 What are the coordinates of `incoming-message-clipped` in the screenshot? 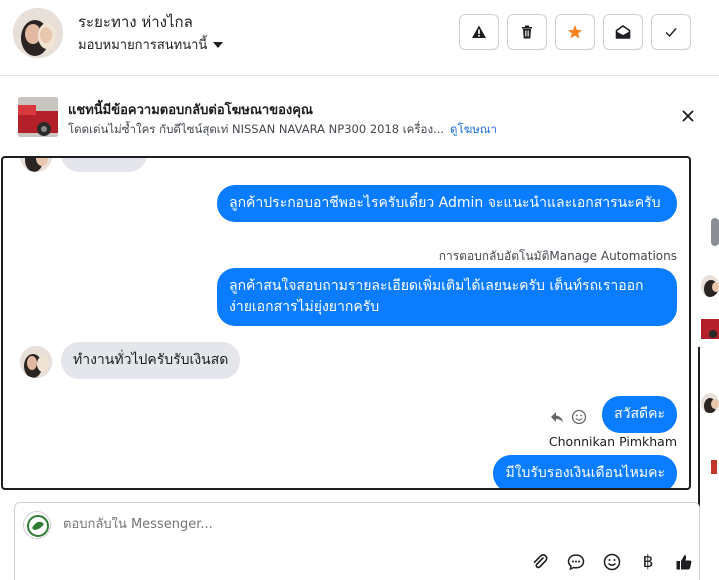 It's located at (104, 165).